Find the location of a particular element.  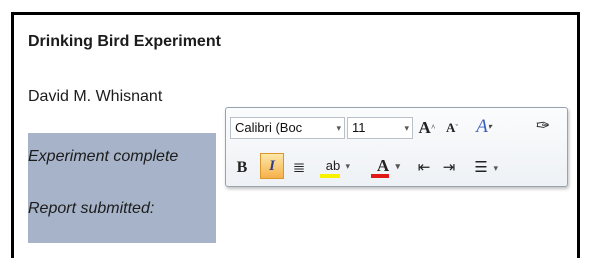

font-name-combo: Calibri (Boc ▾ is located at coordinates (287, 128).